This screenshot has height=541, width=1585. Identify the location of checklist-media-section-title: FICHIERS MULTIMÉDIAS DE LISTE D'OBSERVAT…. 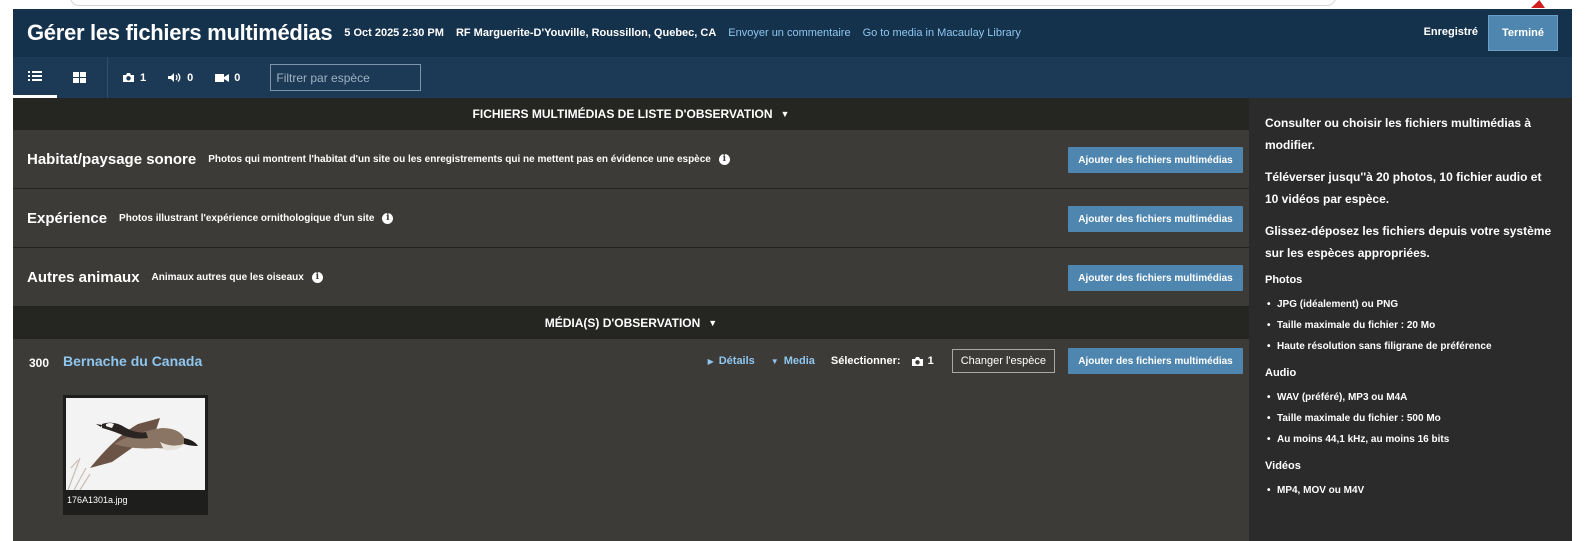
(622, 114).